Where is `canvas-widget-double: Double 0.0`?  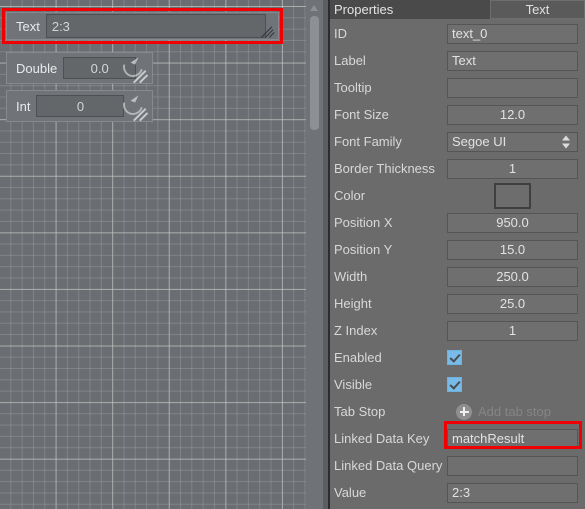 canvas-widget-double: Double 0.0 is located at coordinates (79, 68).